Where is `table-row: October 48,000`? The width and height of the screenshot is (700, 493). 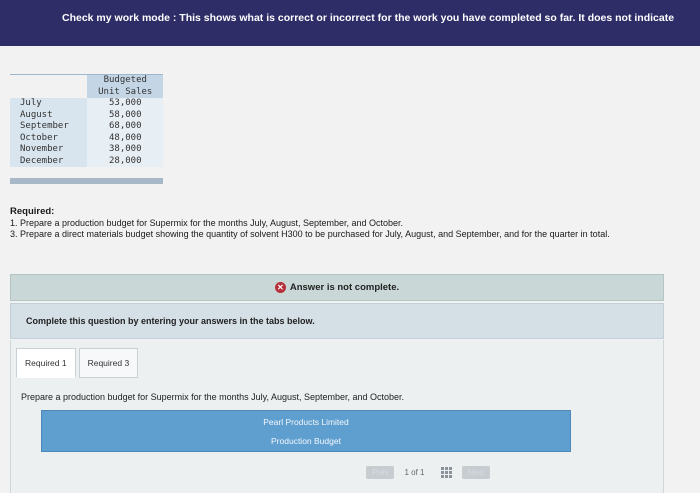 table-row: October 48,000 is located at coordinates (86, 138).